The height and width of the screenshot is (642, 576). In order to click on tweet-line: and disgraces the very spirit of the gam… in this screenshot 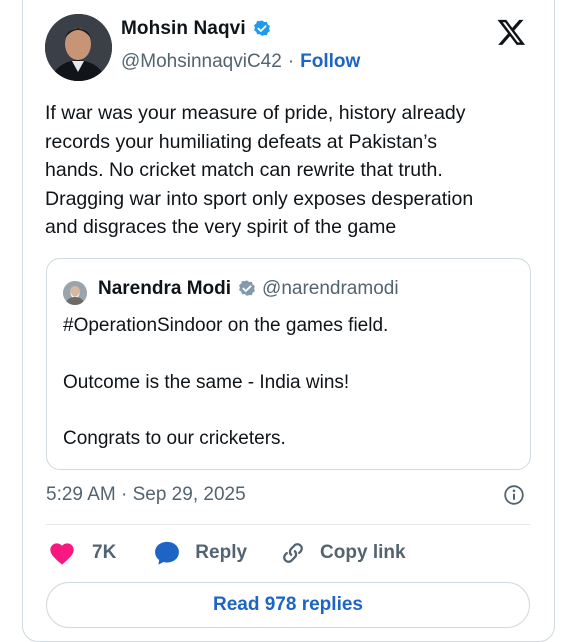, I will do `click(221, 227)`.